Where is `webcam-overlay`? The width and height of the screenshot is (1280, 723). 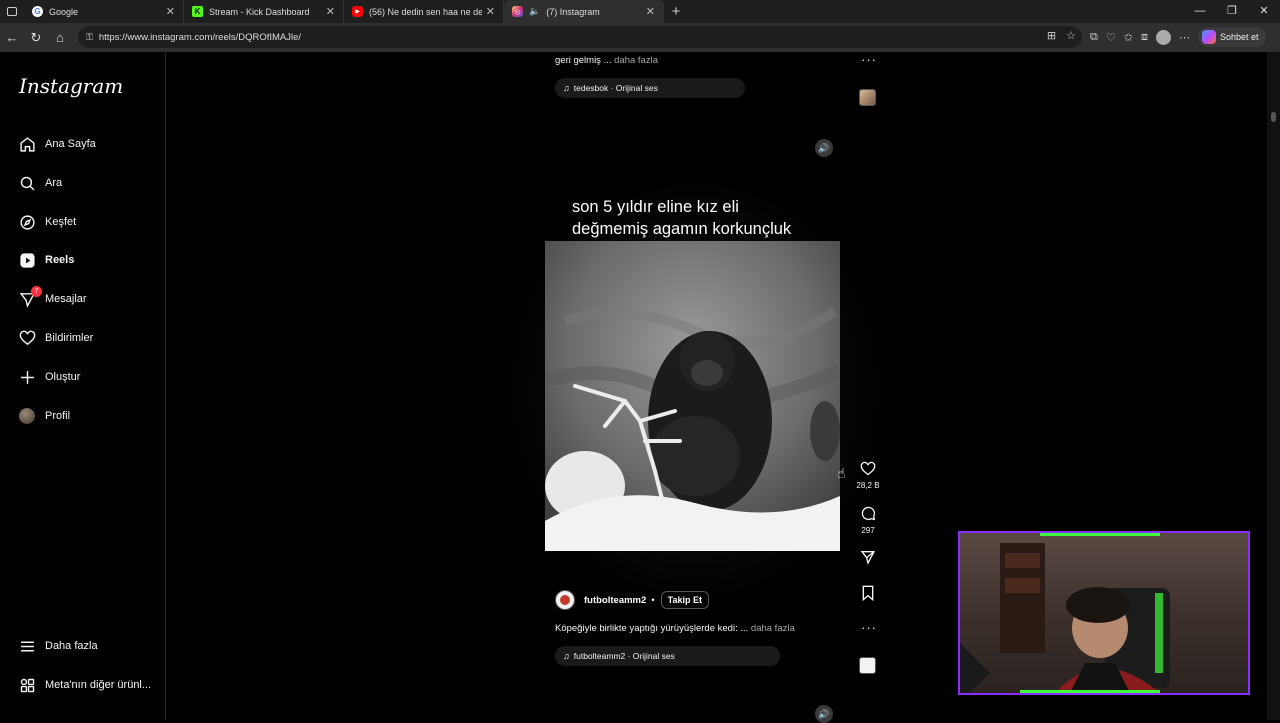 webcam-overlay is located at coordinates (1104, 613).